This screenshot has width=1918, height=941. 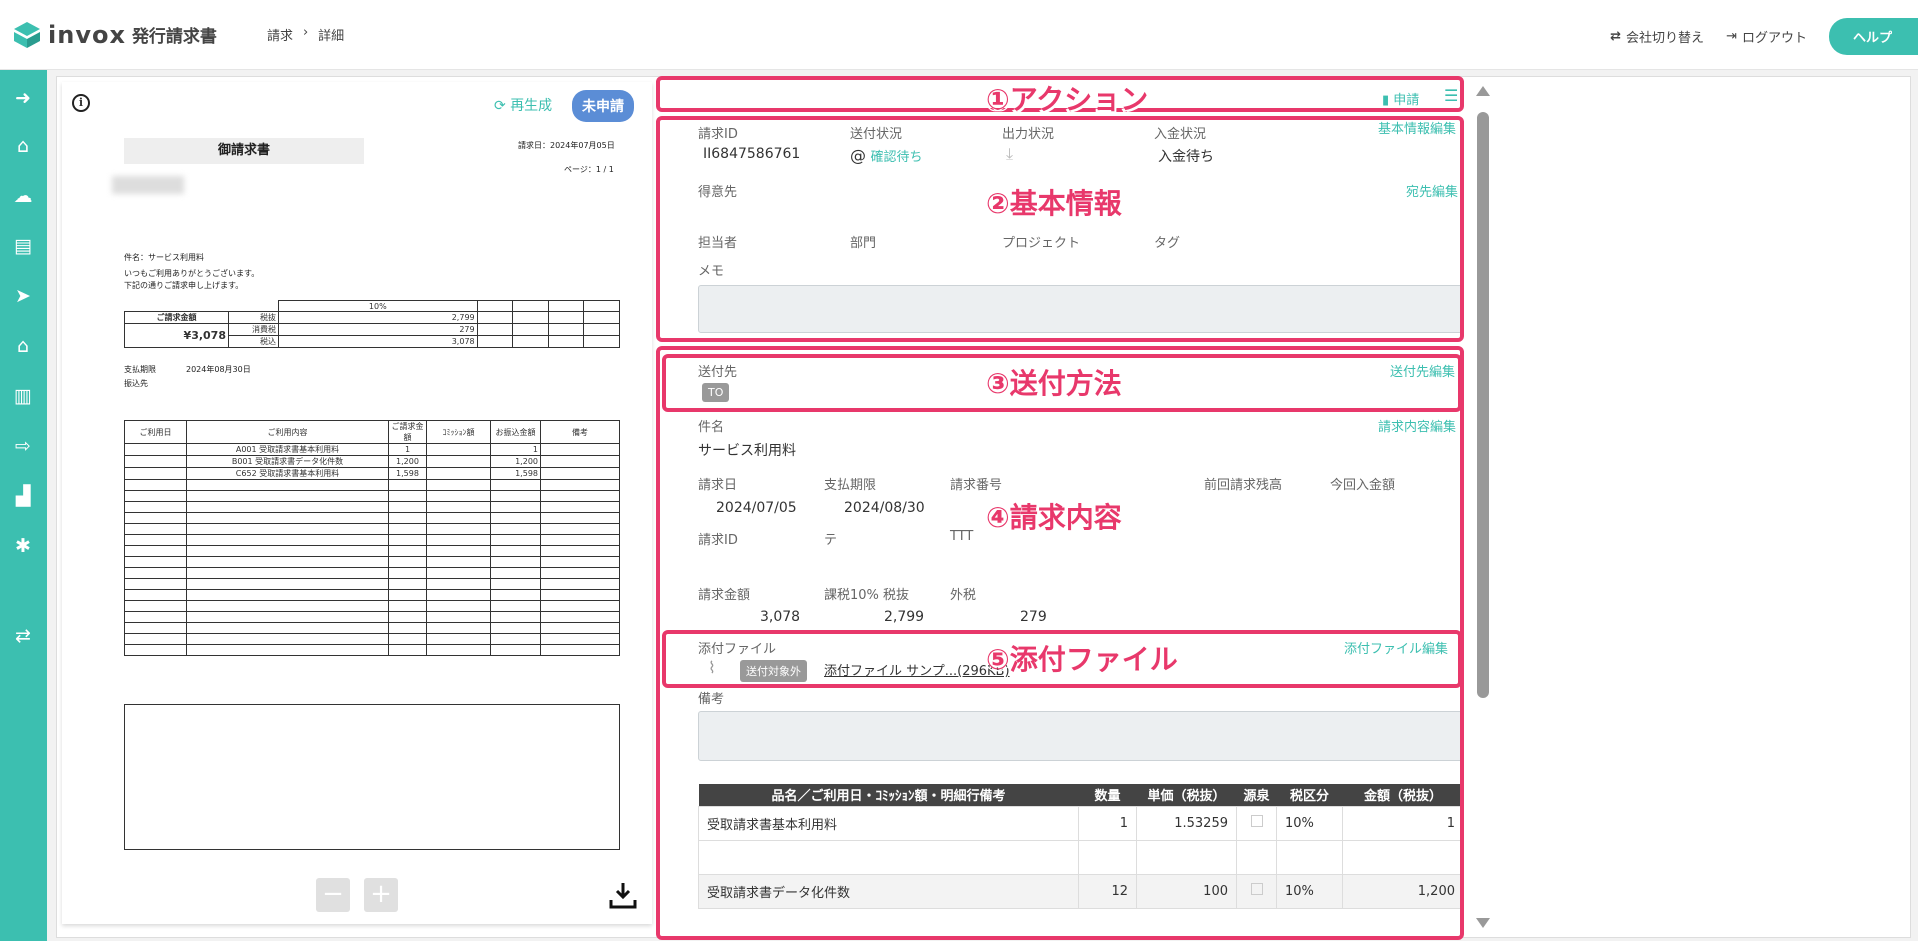 I want to click on help-button: ヘルプ, so click(x=1873, y=36).